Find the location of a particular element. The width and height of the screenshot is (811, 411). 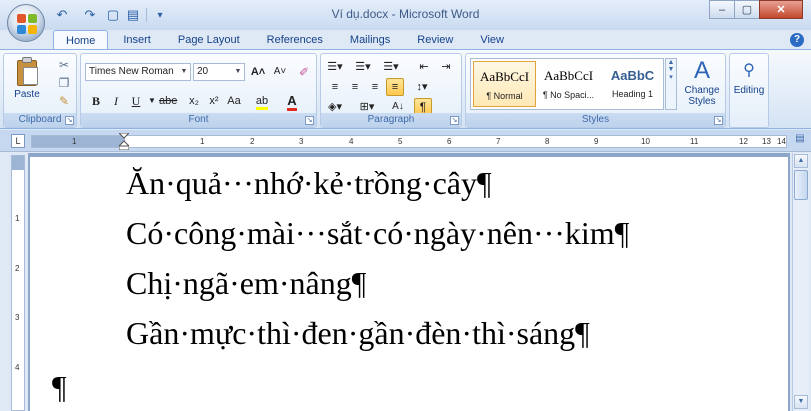

ruler-number: 9 is located at coordinates (596, 141).